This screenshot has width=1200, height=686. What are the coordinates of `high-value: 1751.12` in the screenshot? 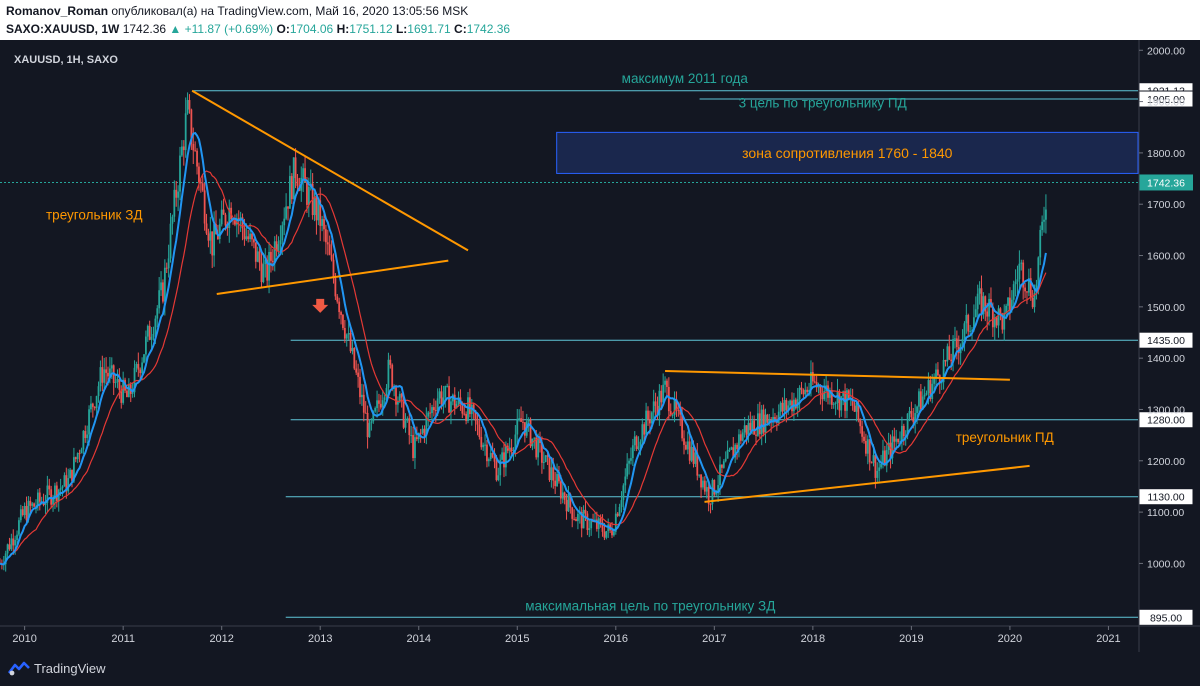 It's located at (371, 29).